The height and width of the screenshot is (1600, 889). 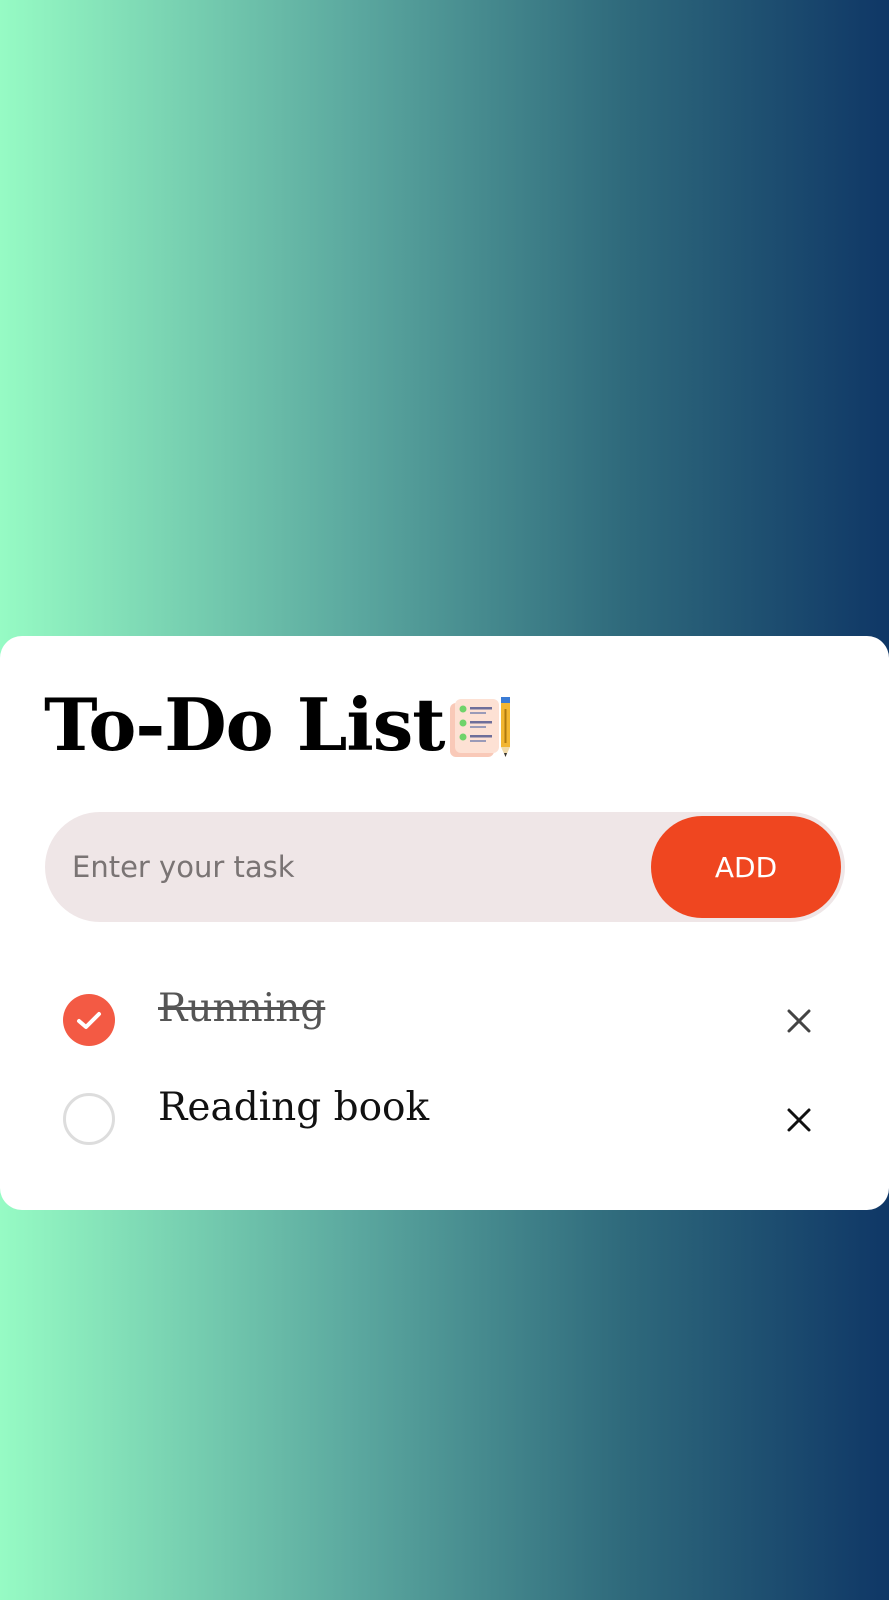 I want to click on checkmark-icon, so click(x=89, y=1020).